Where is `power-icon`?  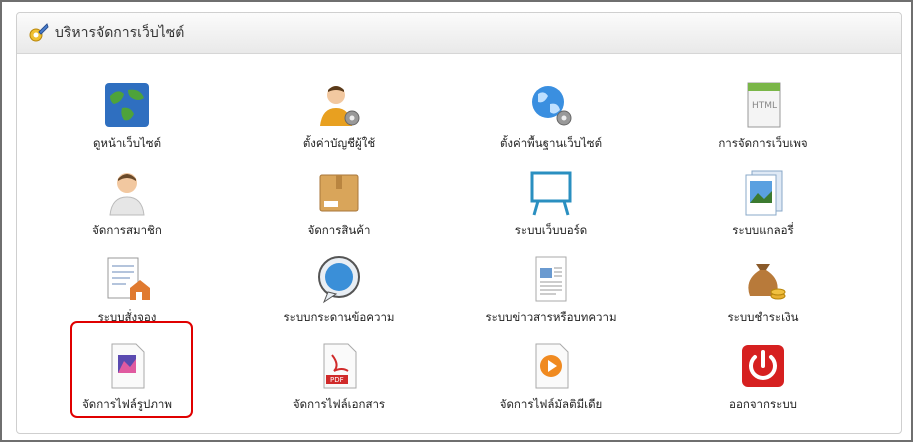
power-icon is located at coordinates (763, 366).